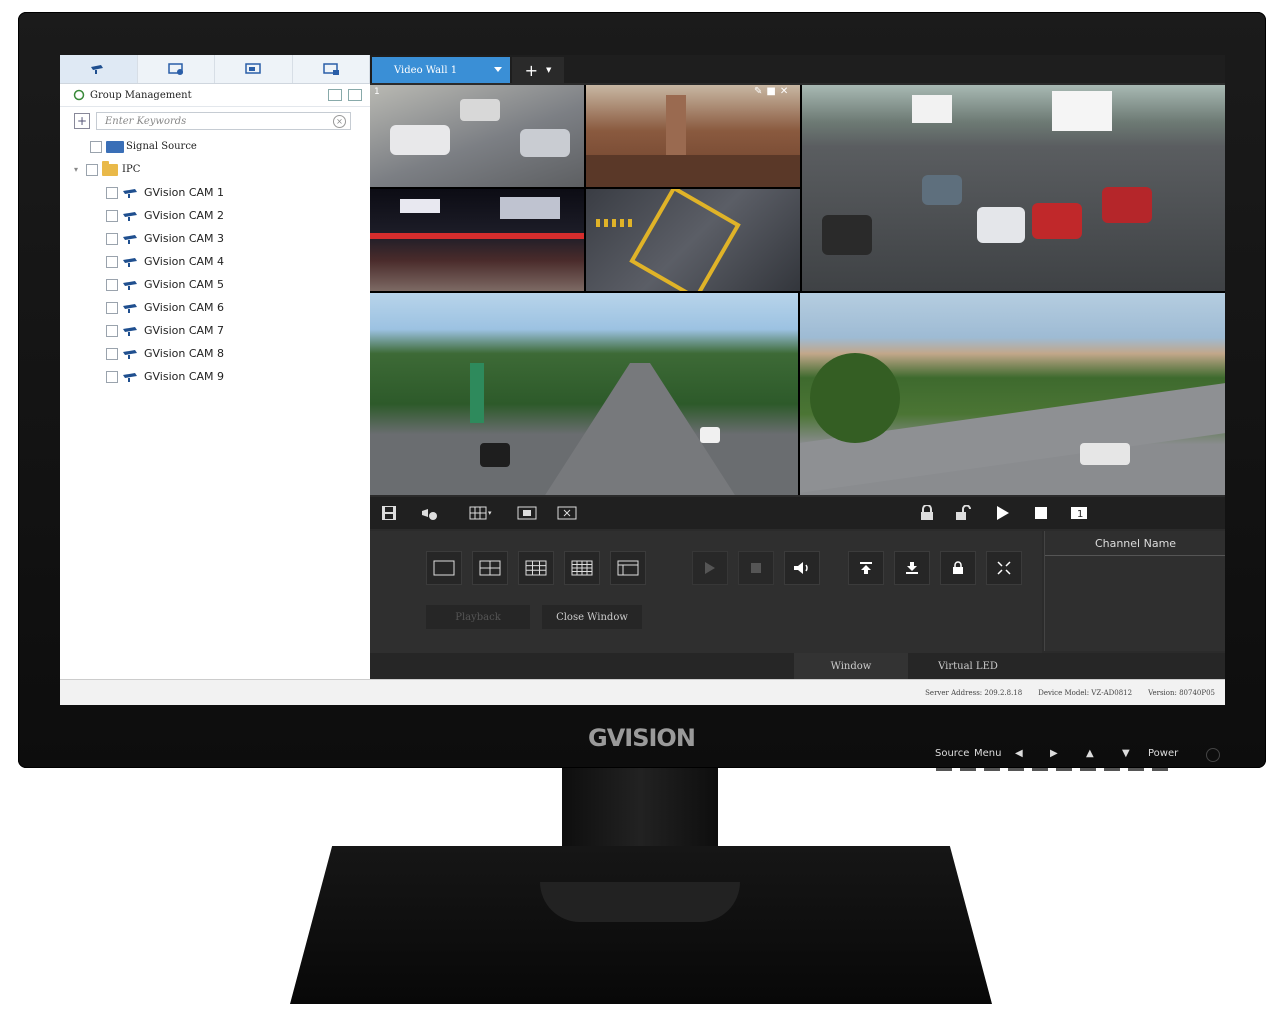  What do you see at coordinates (82, 121) in the screenshot?
I see `add-group-button: +` at bounding box center [82, 121].